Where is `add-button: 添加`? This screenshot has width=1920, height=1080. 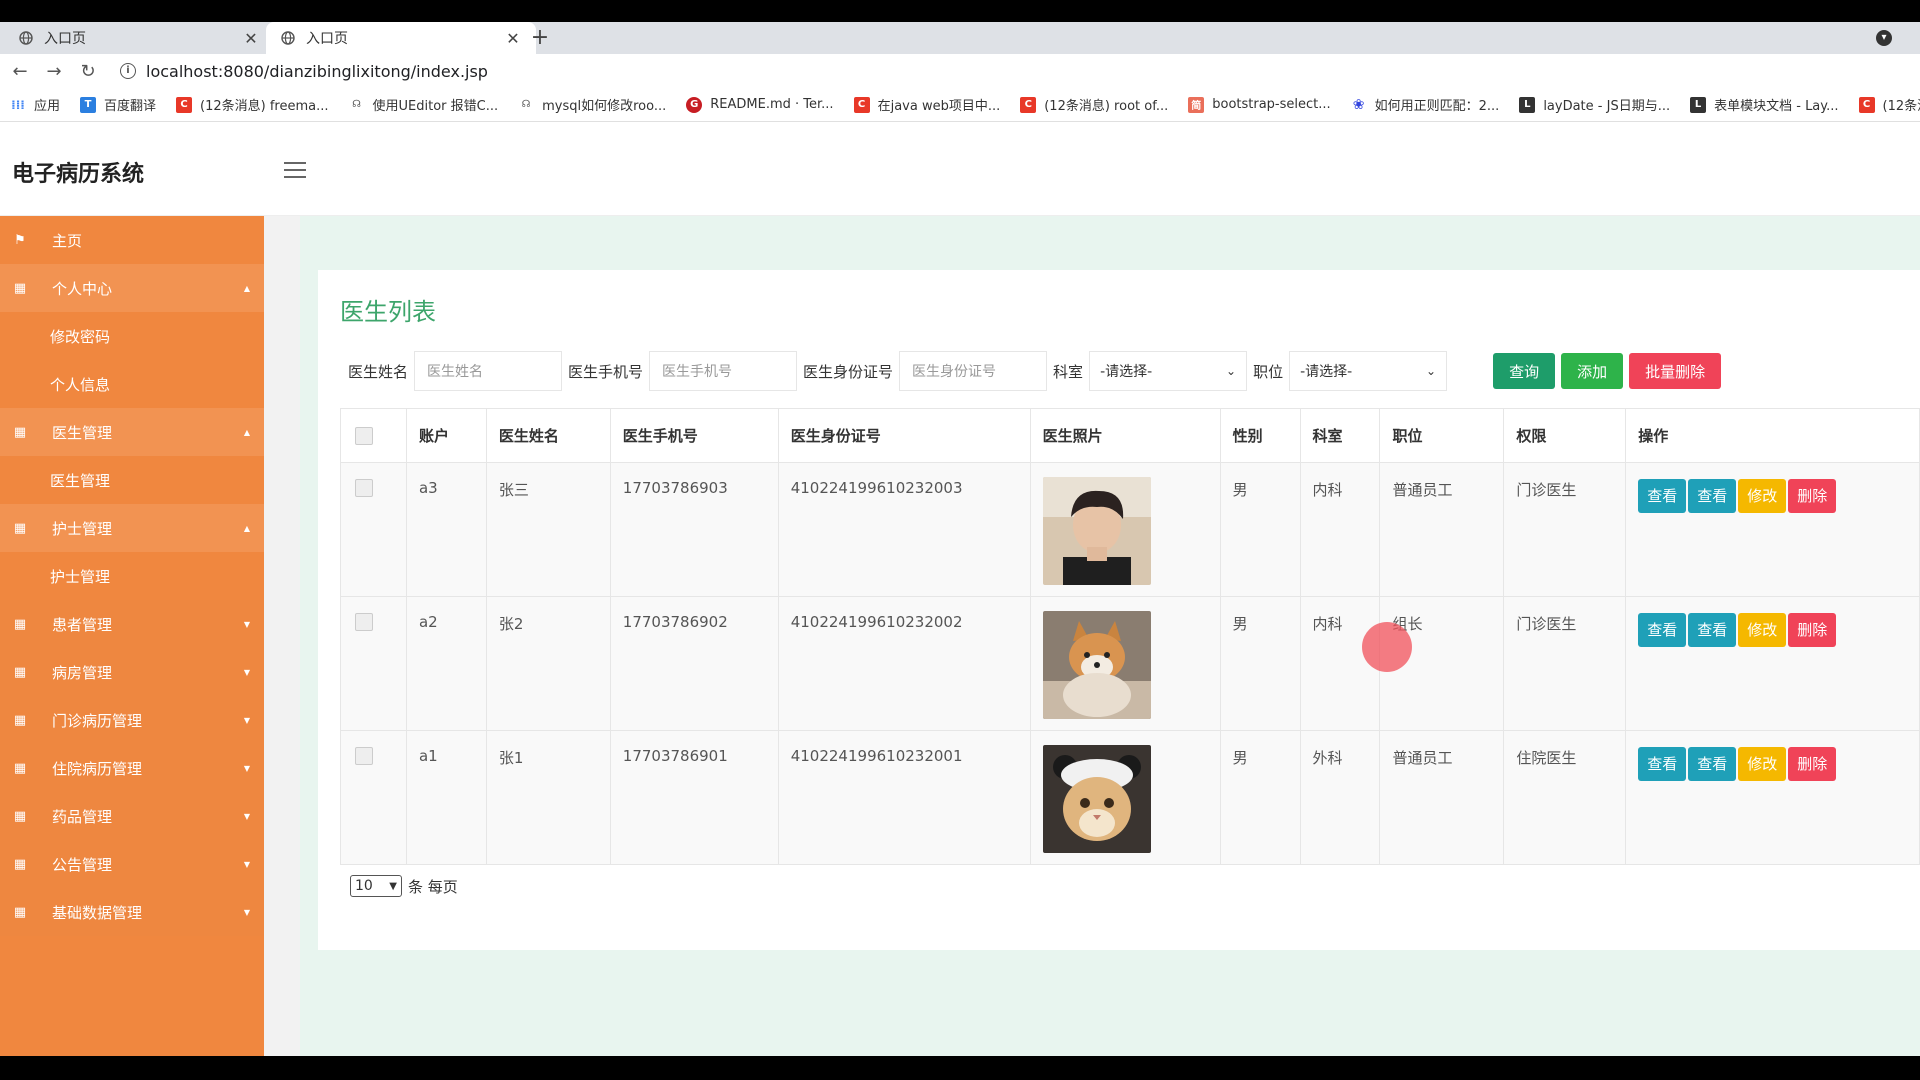 add-button: 添加 is located at coordinates (1592, 371).